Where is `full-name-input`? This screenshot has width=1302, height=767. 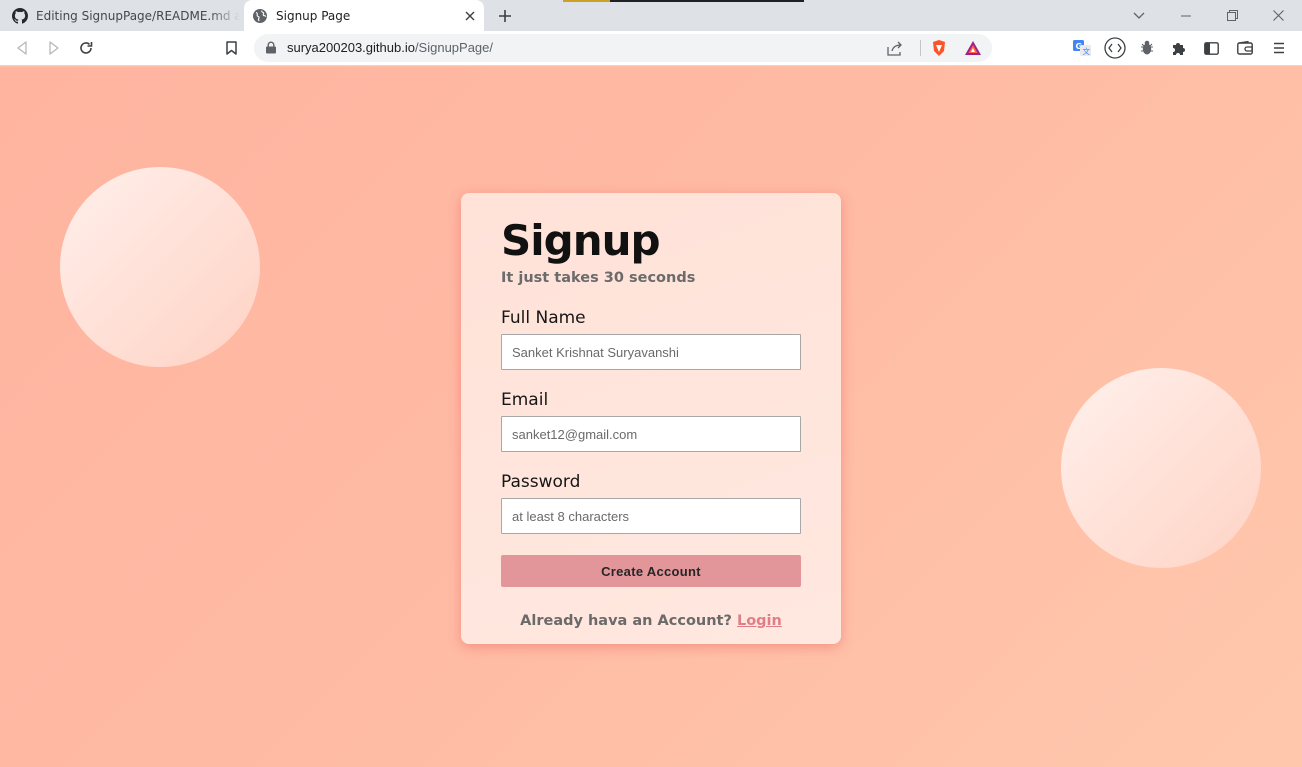 full-name-input is located at coordinates (651, 352).